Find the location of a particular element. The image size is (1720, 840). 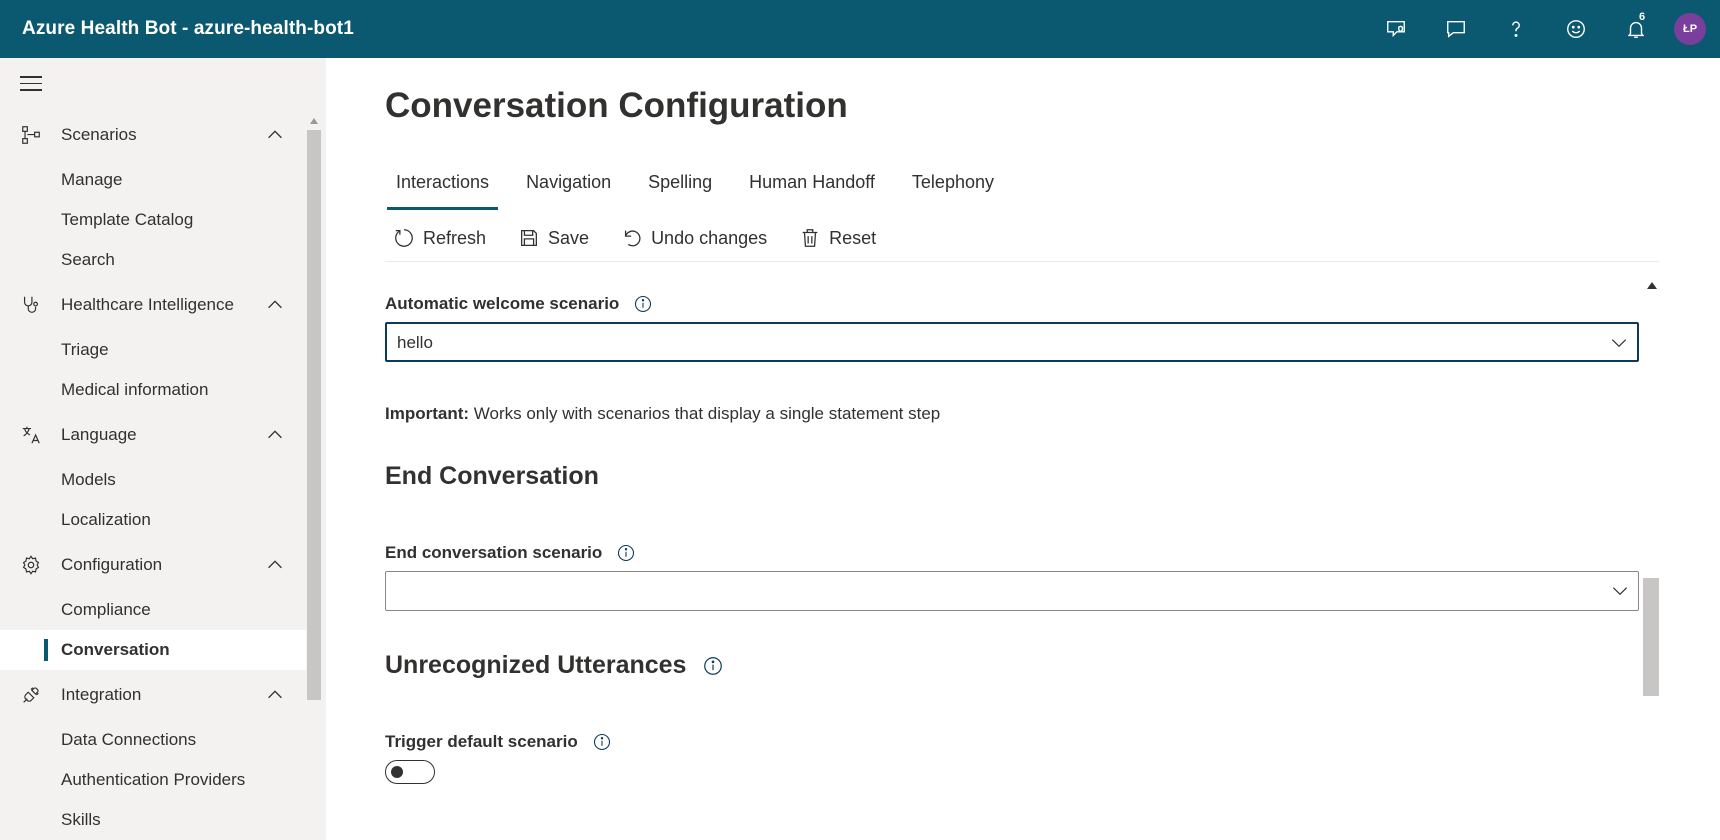

sidebar-scrollbar is located at coordinates (314, 479).